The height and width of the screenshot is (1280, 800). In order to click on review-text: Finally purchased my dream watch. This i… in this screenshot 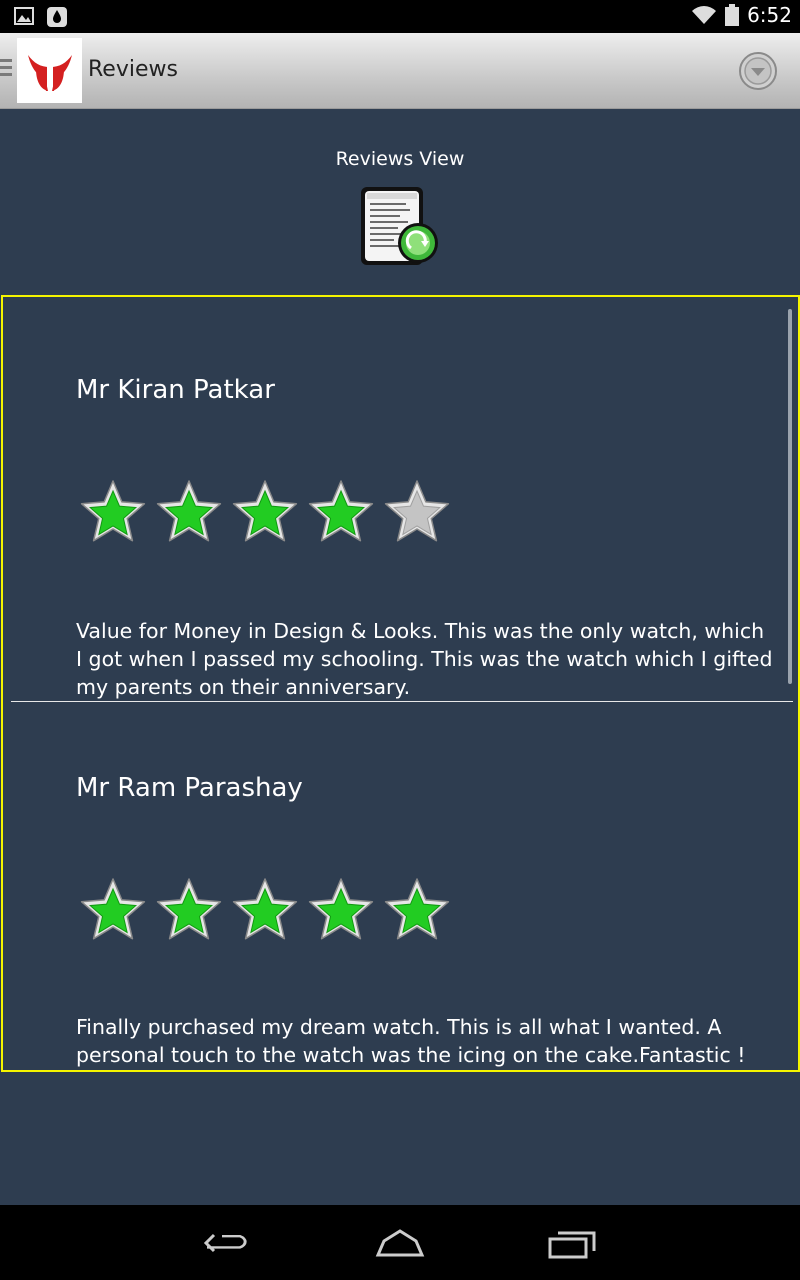, I will do `click(411, 1041)`.